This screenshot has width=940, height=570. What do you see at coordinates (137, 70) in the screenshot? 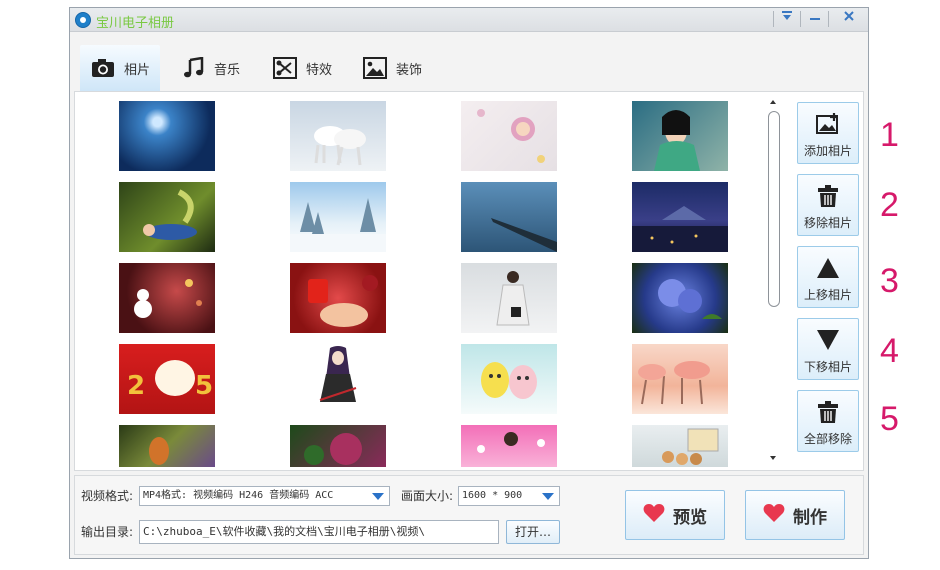
I see `tab-label: 相片` at bounding box center [137, 70].